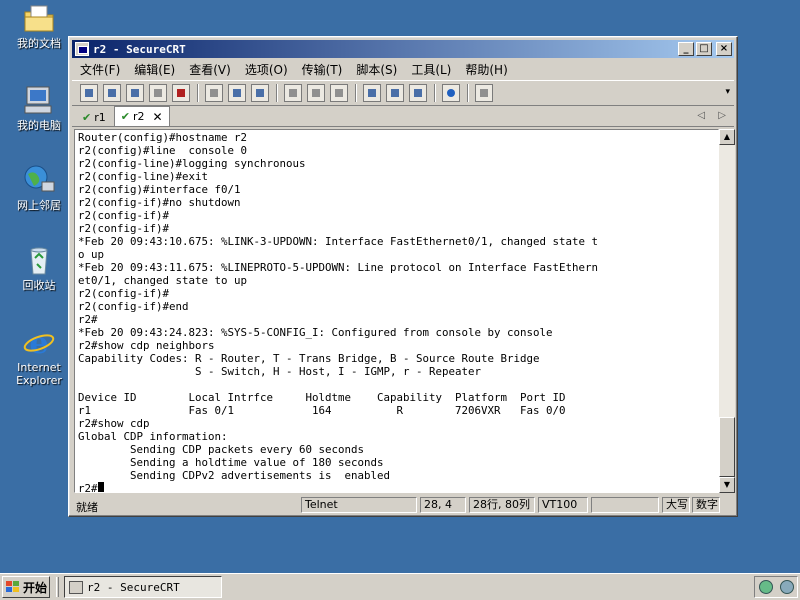 The image size is (800, 600). What do you see at coordinates (727, 485) in the screenshot?
I see `scroll-down-icon: ▼` at bounding box center [727, 485].